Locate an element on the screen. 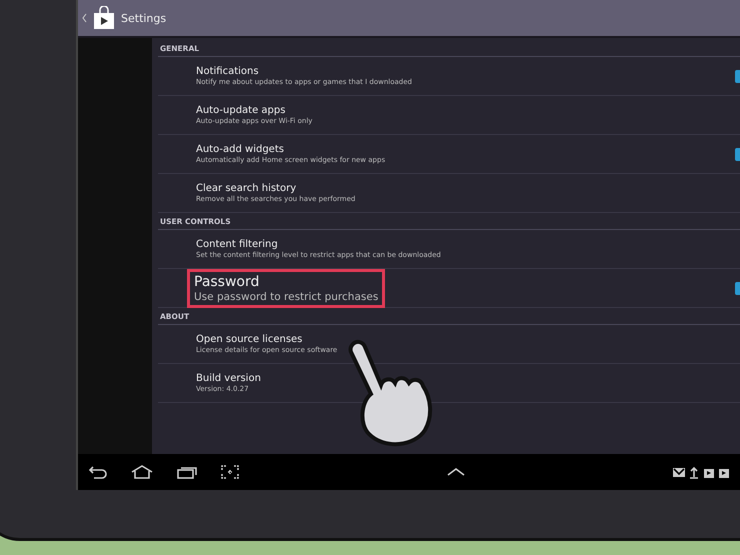  back-caret-icon is located at coordinates (84, 18).